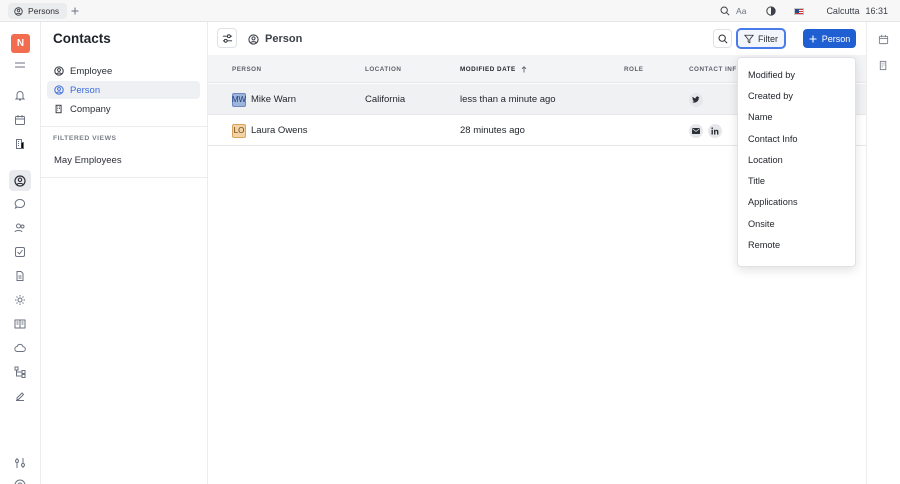 This screenshot has width=900, height=484. Describe the element at coordinates (796, 117) in the screenshot. I see `filter-option-name: Name` at that location.